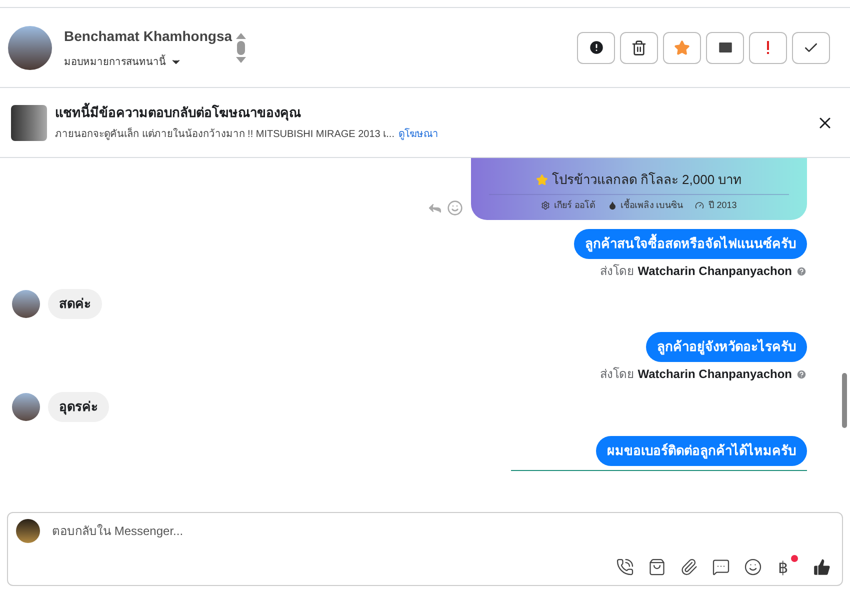 Image resolution: width=850 pixels, height=592 pixels. Describe the element at coordinates (652, 205) in the screenshot. I see `spec-text: เชื้อเพลิง เบนซิน` at that location.